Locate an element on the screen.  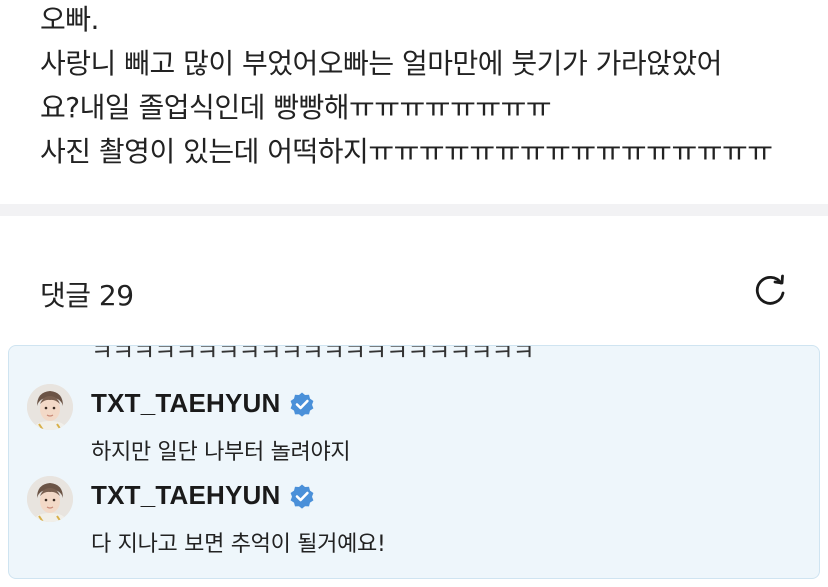
post-line: 요?내일 졸업식인데 빵빵해ㅠㅠㅠㅠㅠㅠㅠㅠ is located at coordinates (296, 107).